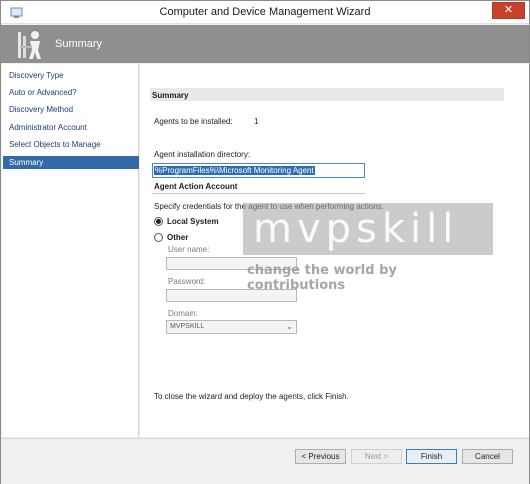 The height and width of the screenshot is (484, 530). I want to click on nav-item-discovery-type: Discovery Type, so click(71, 75).